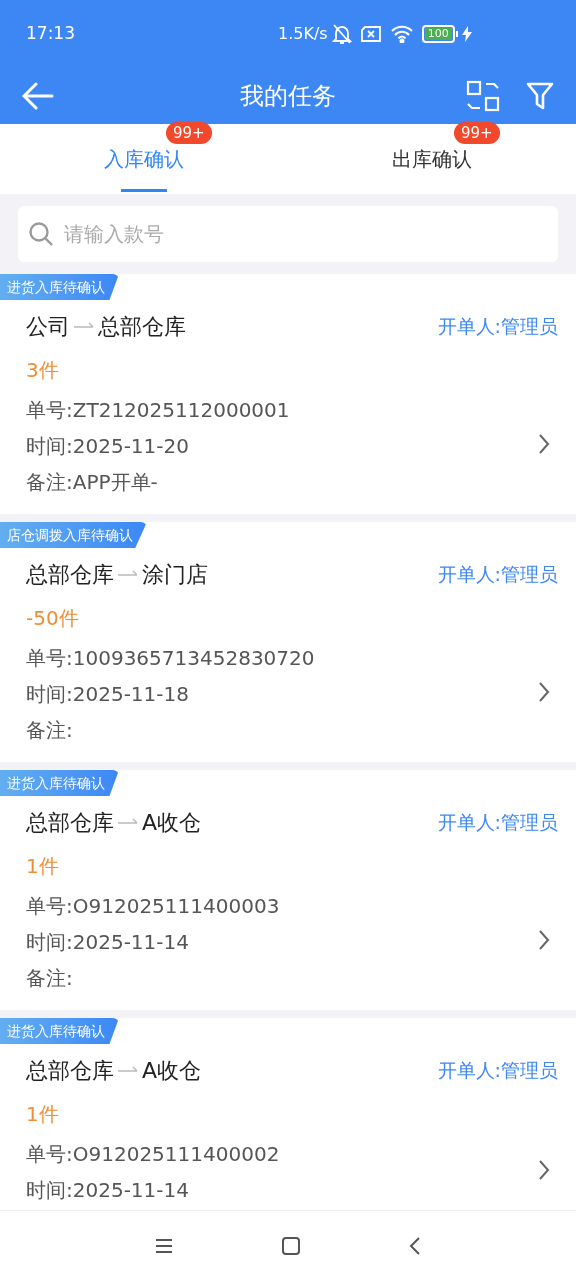 The width and height of the screenshot is (576, 1280). What do you see at coordinates (163, 1245) in the screenshot?
I see `menu-icon` at bounding box center [163, 1245].